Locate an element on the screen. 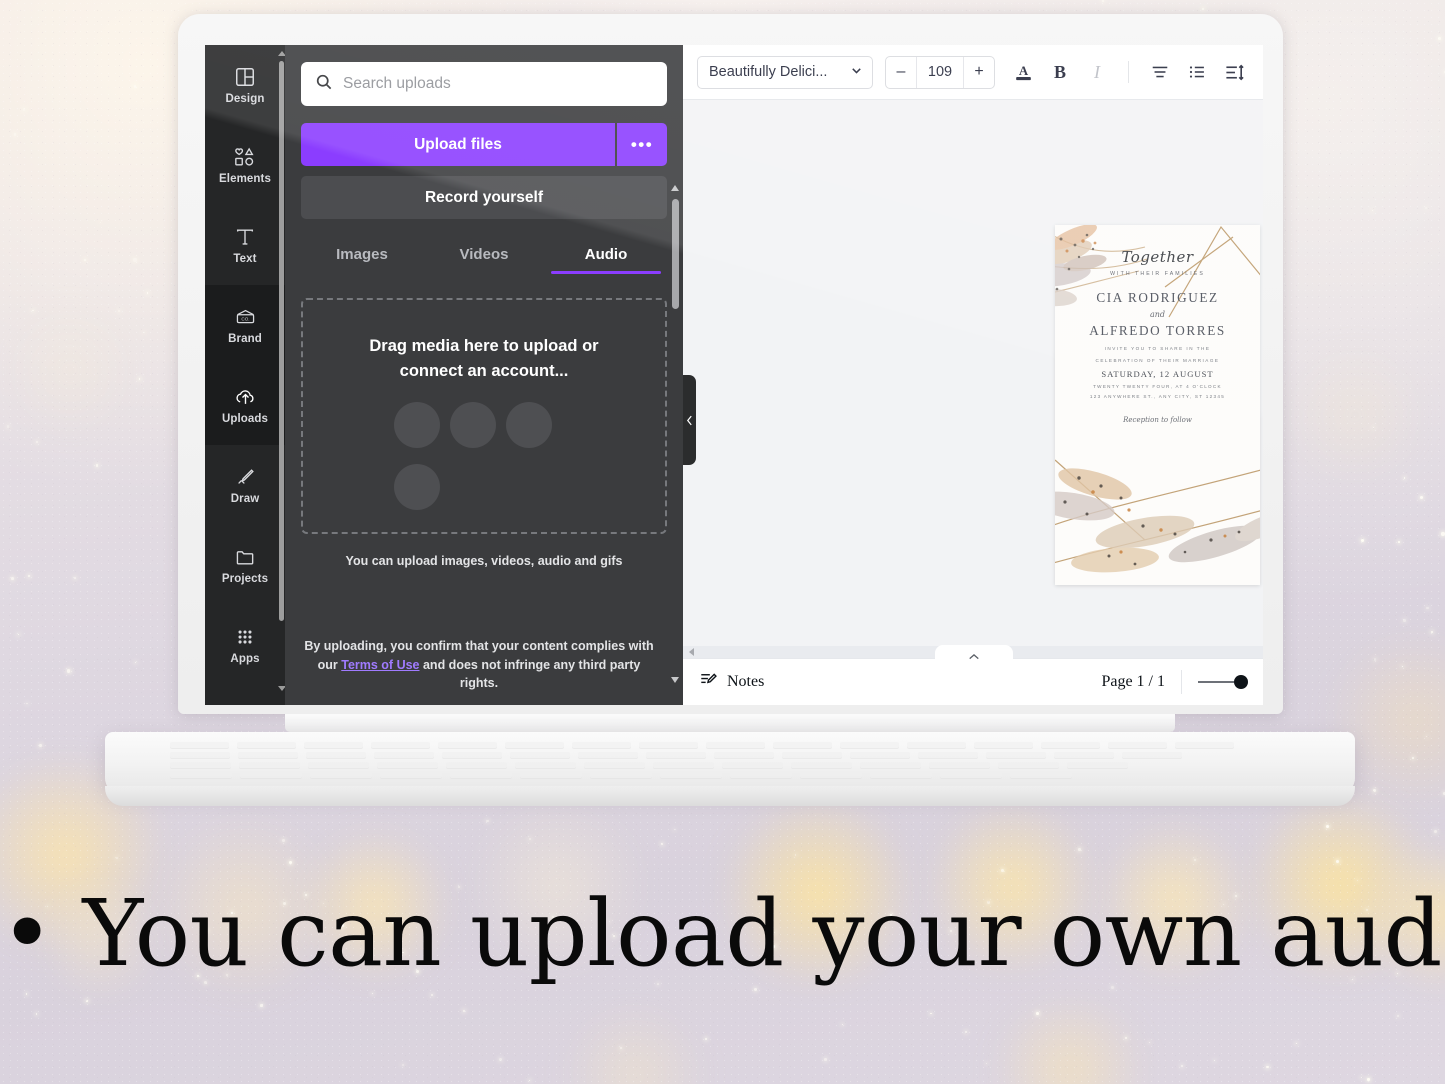 The height and width of the screenshot is (1084, 1445). bullet-list-button is located at coordinates (1197, 72).